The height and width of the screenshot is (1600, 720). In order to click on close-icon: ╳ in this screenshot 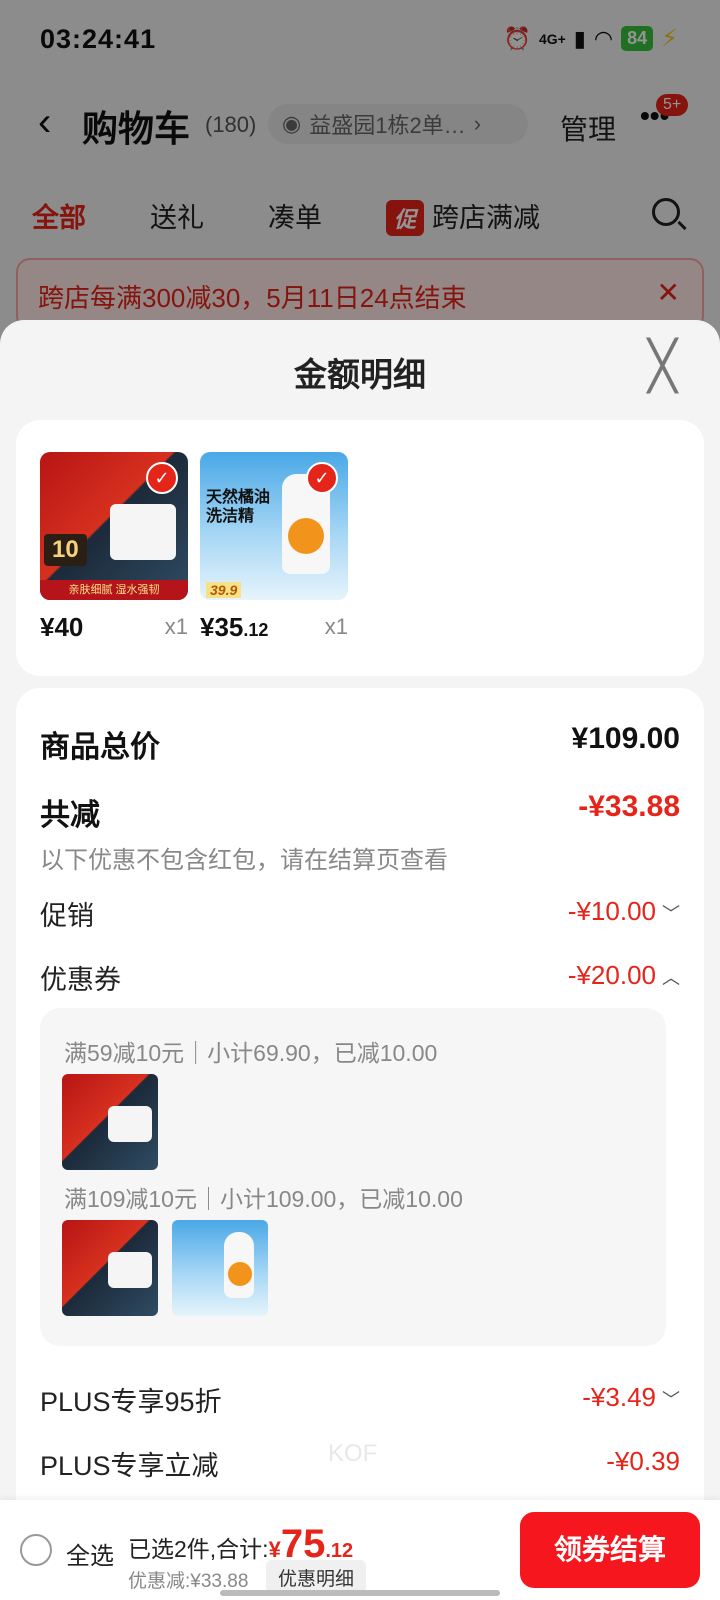, I will do `click(662, 366)`.